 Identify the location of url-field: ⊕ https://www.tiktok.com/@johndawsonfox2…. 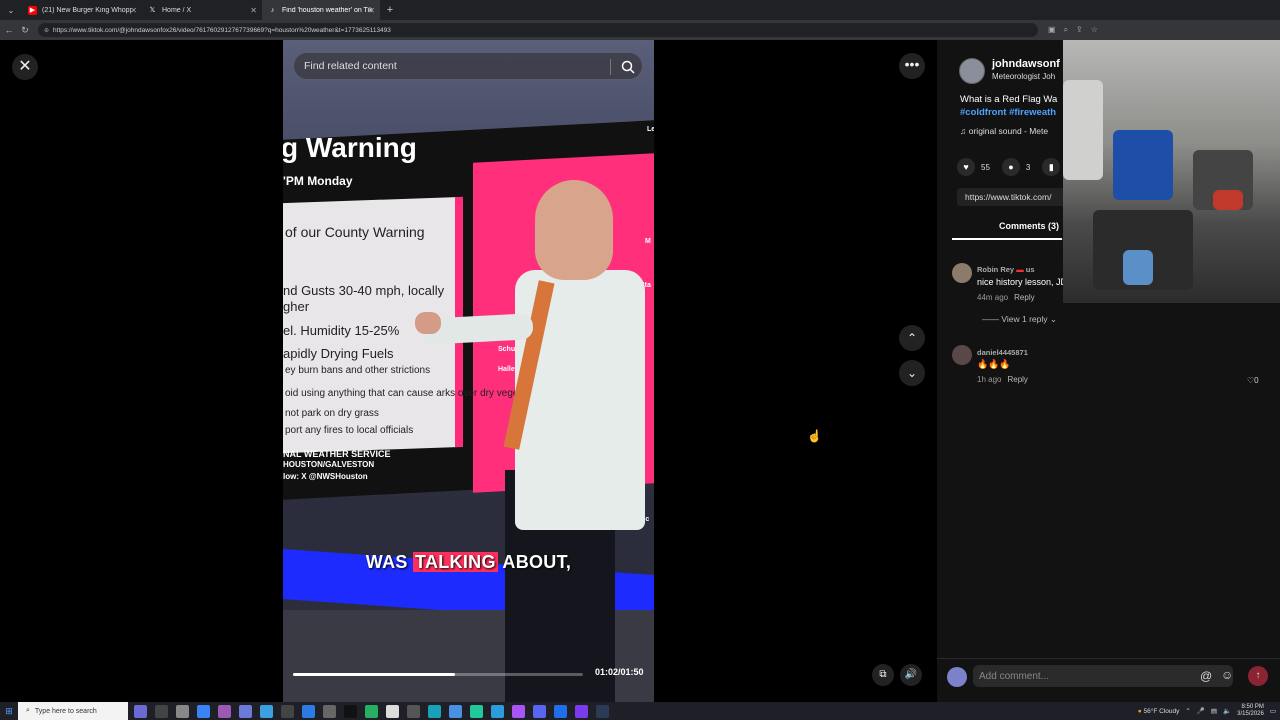
(538, 30).